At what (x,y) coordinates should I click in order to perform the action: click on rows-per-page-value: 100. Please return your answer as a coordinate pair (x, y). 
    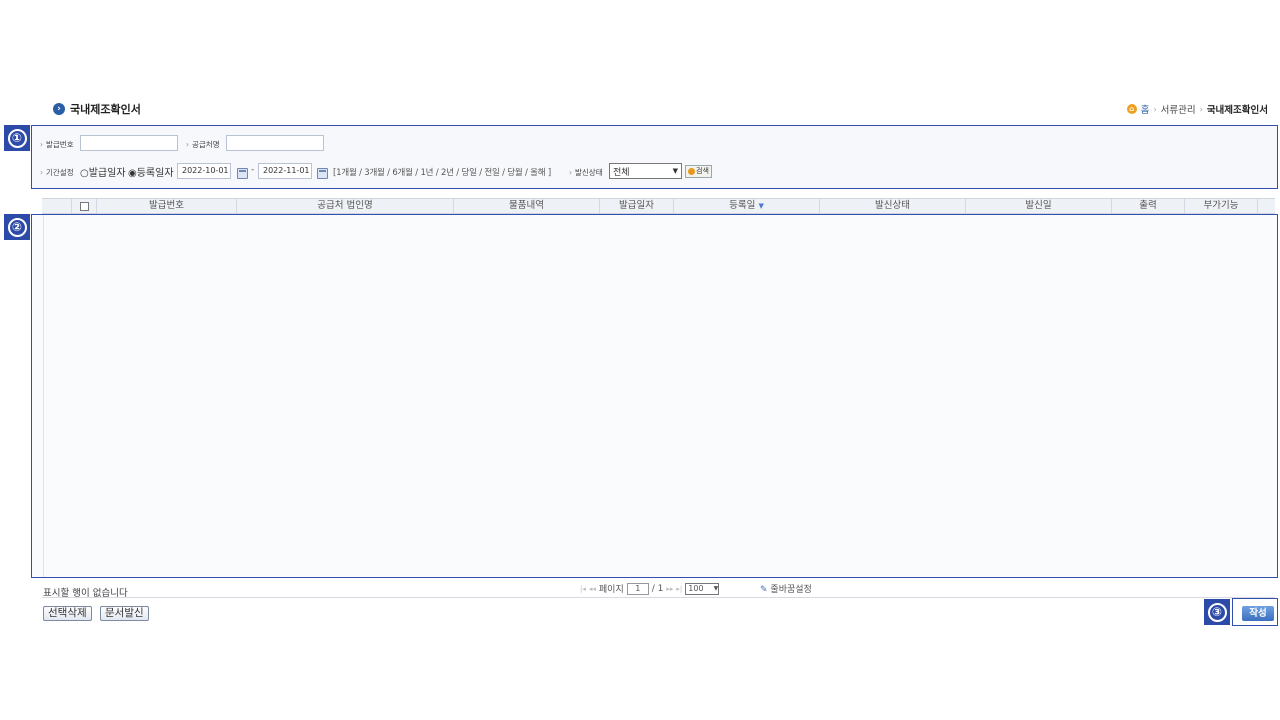
    Looking at the image, I should click on (696, 588).